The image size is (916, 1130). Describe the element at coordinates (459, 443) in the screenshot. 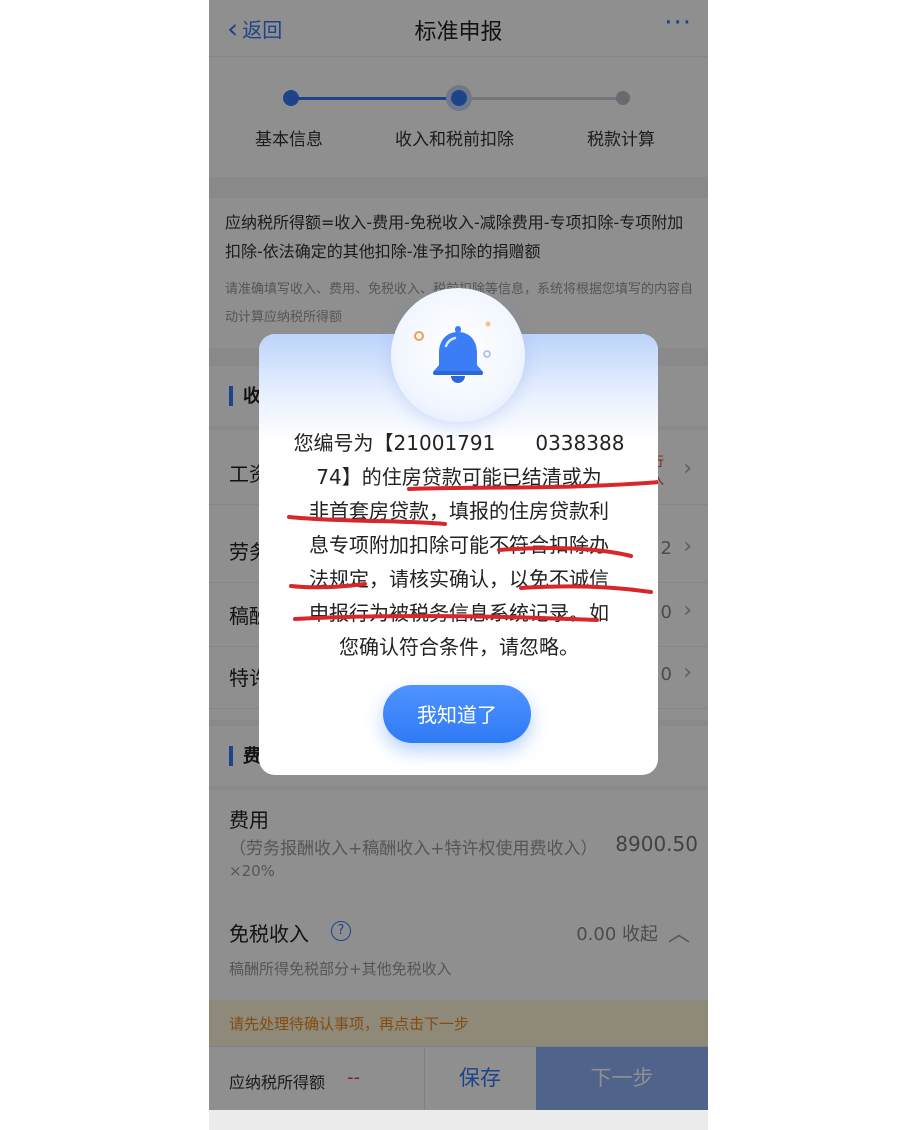

I see `message-line: 您编号为【21001791 0338388` at that location.